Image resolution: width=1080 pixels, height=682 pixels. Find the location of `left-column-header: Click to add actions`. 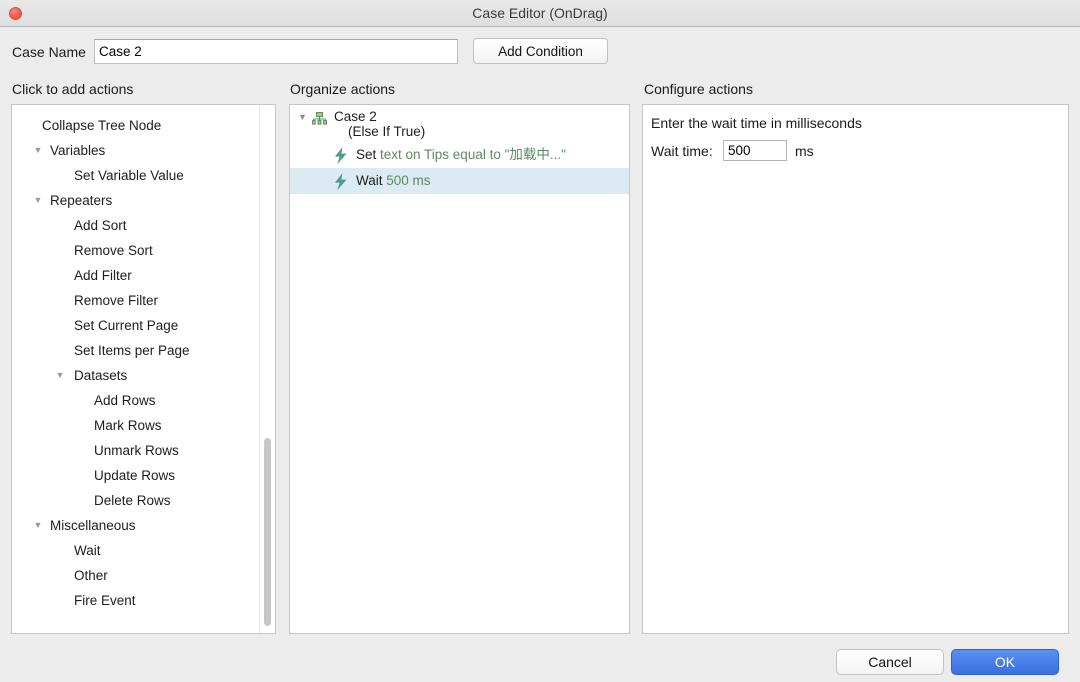

left-column-header: Click to add actions is located at coordinates (73, 89).